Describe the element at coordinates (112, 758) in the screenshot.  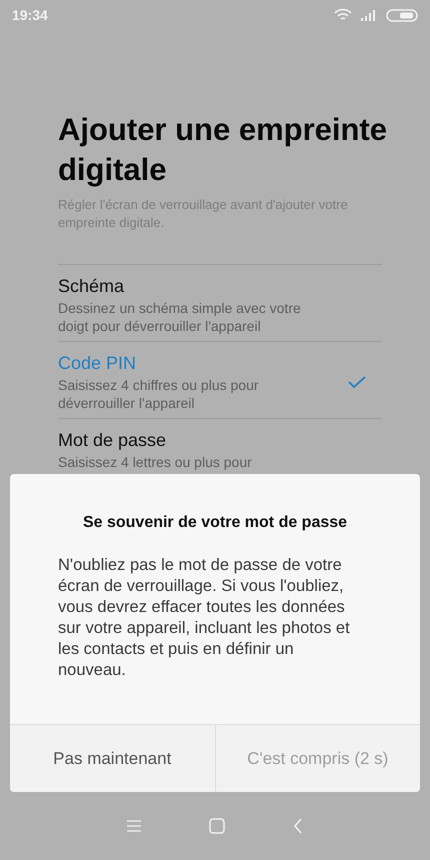
I see `dialog-button: Pas maintenant` at that location.